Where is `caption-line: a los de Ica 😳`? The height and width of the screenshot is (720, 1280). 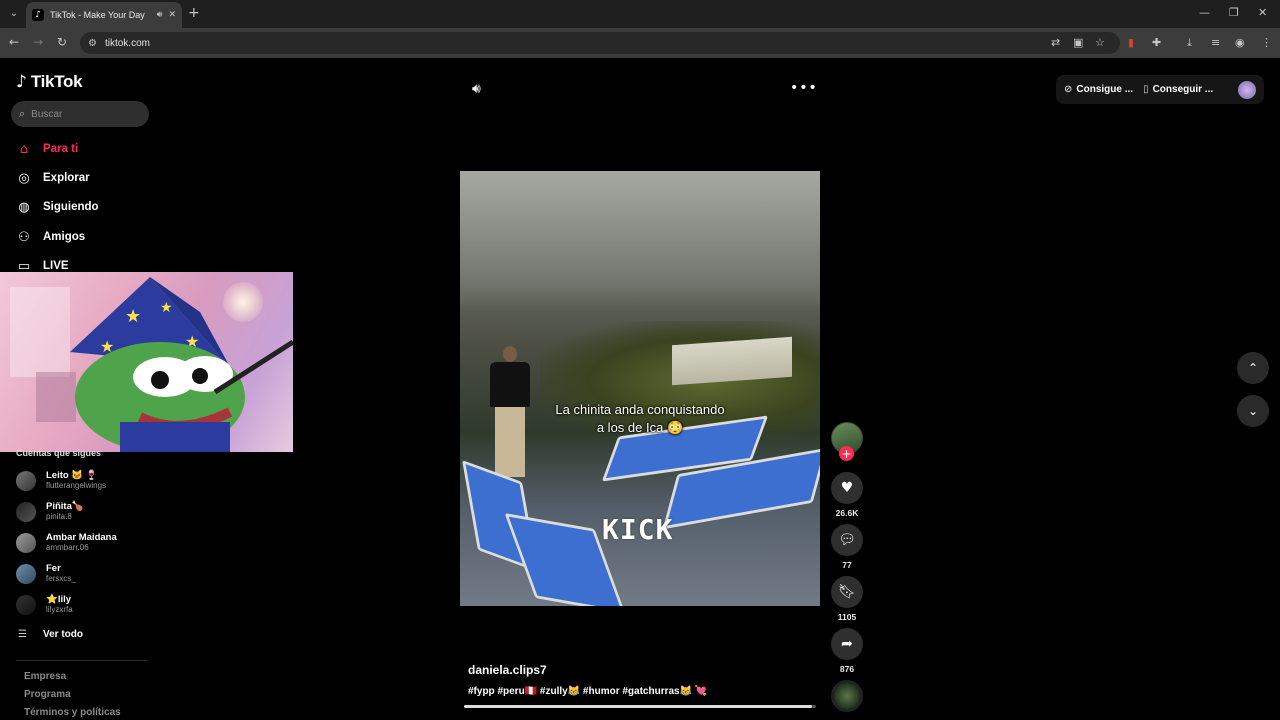
caption-line: a los de Ica 😳 is located at coordinates (640, 427).